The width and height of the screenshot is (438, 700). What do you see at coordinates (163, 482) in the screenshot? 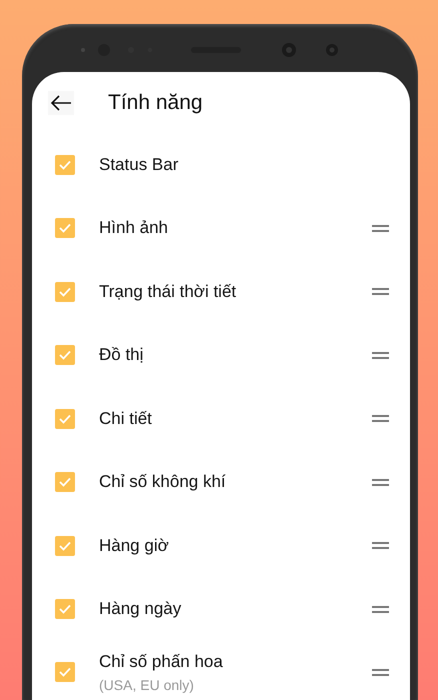
I see `feature-label: Chỉ số không khí` at bounding box center [163, 482].